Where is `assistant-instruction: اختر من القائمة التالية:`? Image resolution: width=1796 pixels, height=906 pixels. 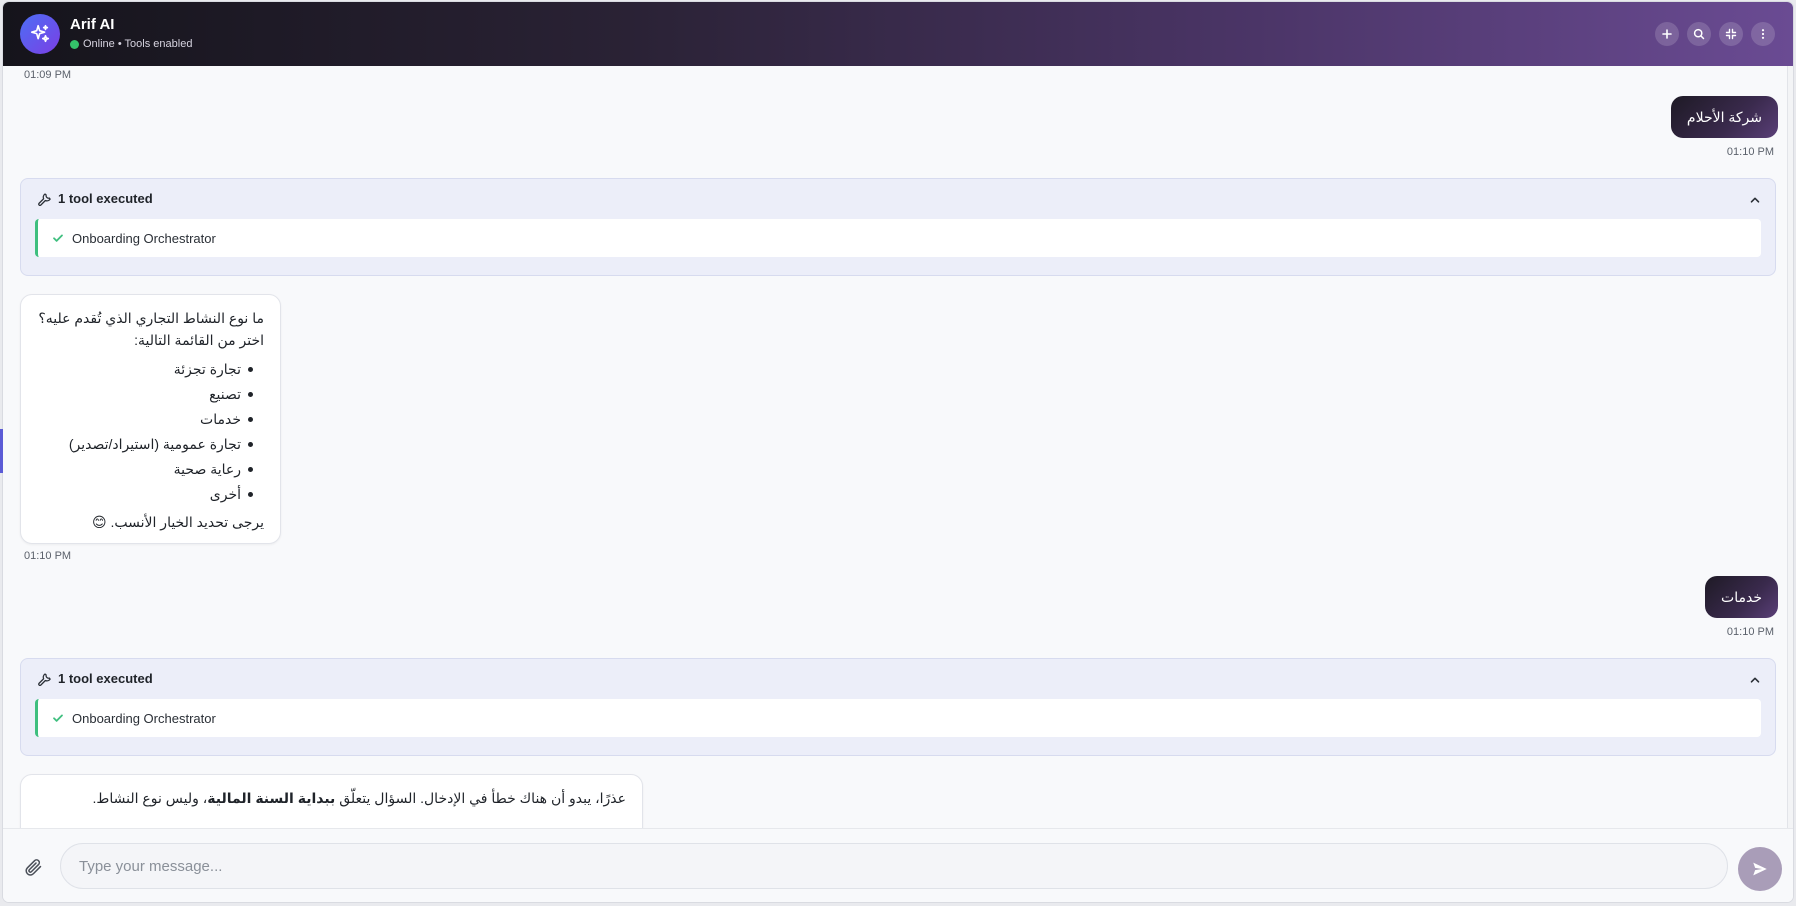
assistant-instruction: اختر من القائمة التالية: is located at coordinates (199, 340).